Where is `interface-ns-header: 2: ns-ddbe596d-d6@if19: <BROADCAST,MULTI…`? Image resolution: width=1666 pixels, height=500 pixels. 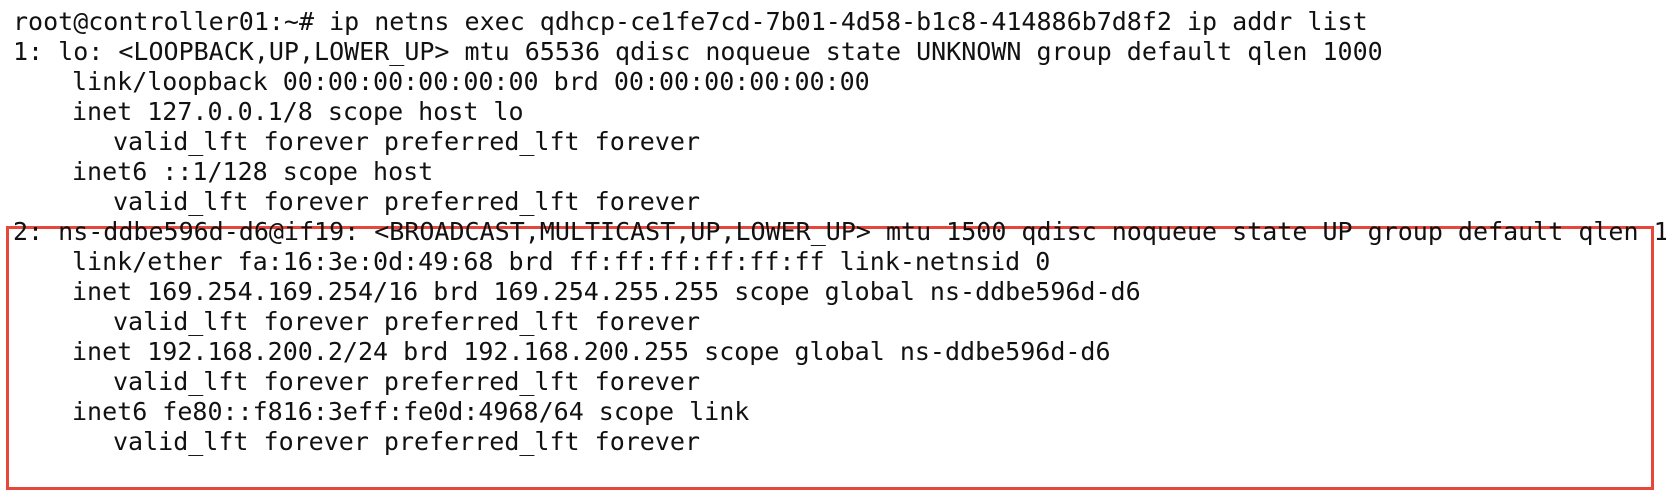 interface-ns-header: 2: ns-ddbe596d-d6@if19: <BROADCAST,MULTI… is located at coordinates (839, 231).